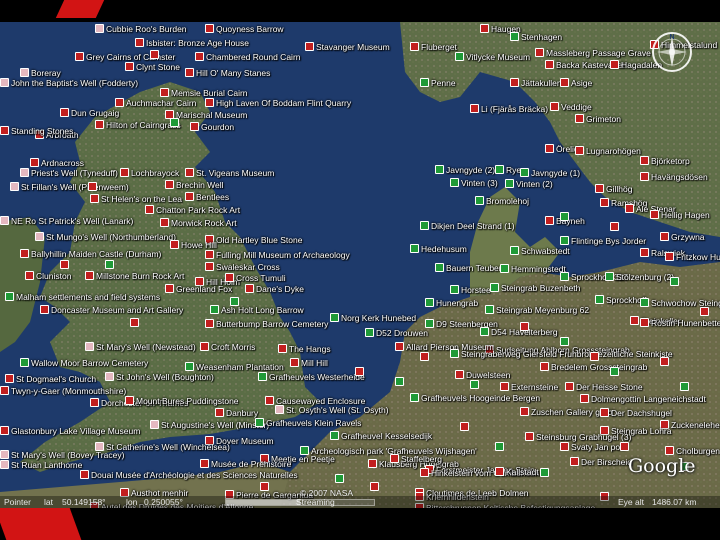 This screenshot has width=720, height=540. I want to click on placemark: Havängsdösen, so click(674, 177).